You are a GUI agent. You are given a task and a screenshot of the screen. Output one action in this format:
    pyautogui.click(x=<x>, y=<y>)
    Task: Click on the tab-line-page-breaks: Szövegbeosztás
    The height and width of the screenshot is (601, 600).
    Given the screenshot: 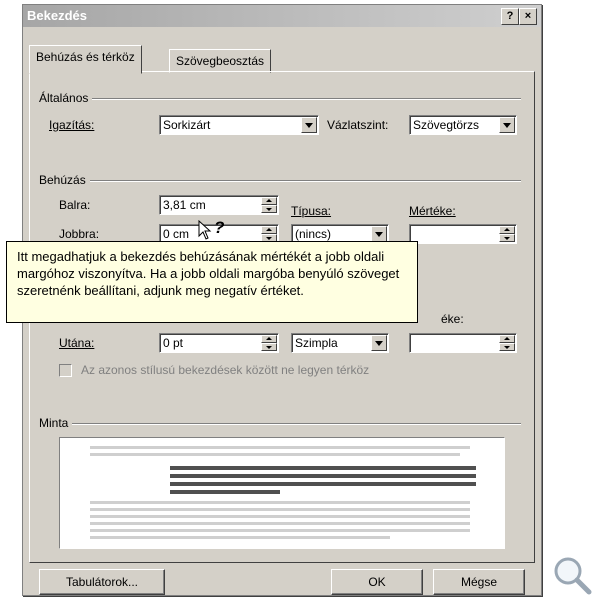 What is the action you would take?
    pyautogui.click(x=220, y=61)
    